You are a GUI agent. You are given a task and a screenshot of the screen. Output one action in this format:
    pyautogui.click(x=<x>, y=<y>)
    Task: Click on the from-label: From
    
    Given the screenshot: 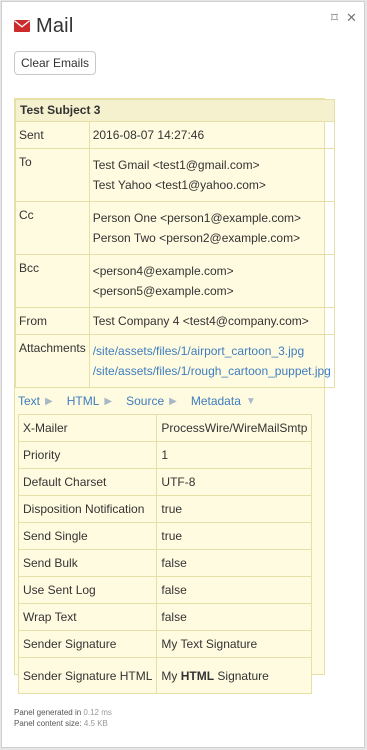 What is the action you would take?
    pyautogui.click(x=52, y=321)
    